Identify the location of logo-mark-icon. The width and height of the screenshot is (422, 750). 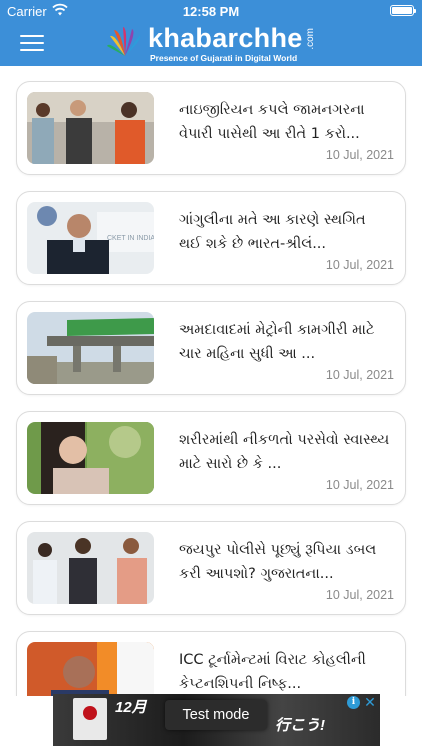
(124, 41).